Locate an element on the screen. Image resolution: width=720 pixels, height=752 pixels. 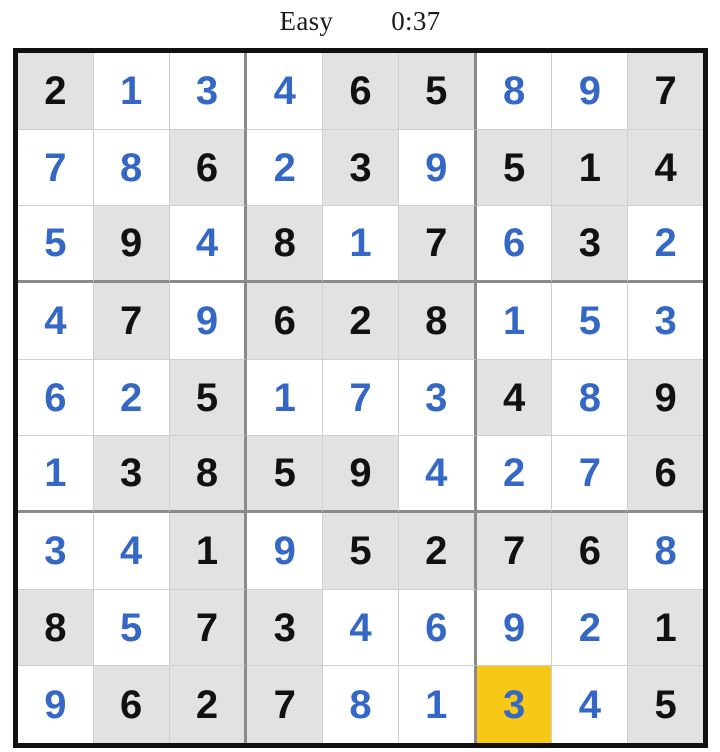
sudoku-cell-r3c5: 1 is located at coordinates (361, 245).